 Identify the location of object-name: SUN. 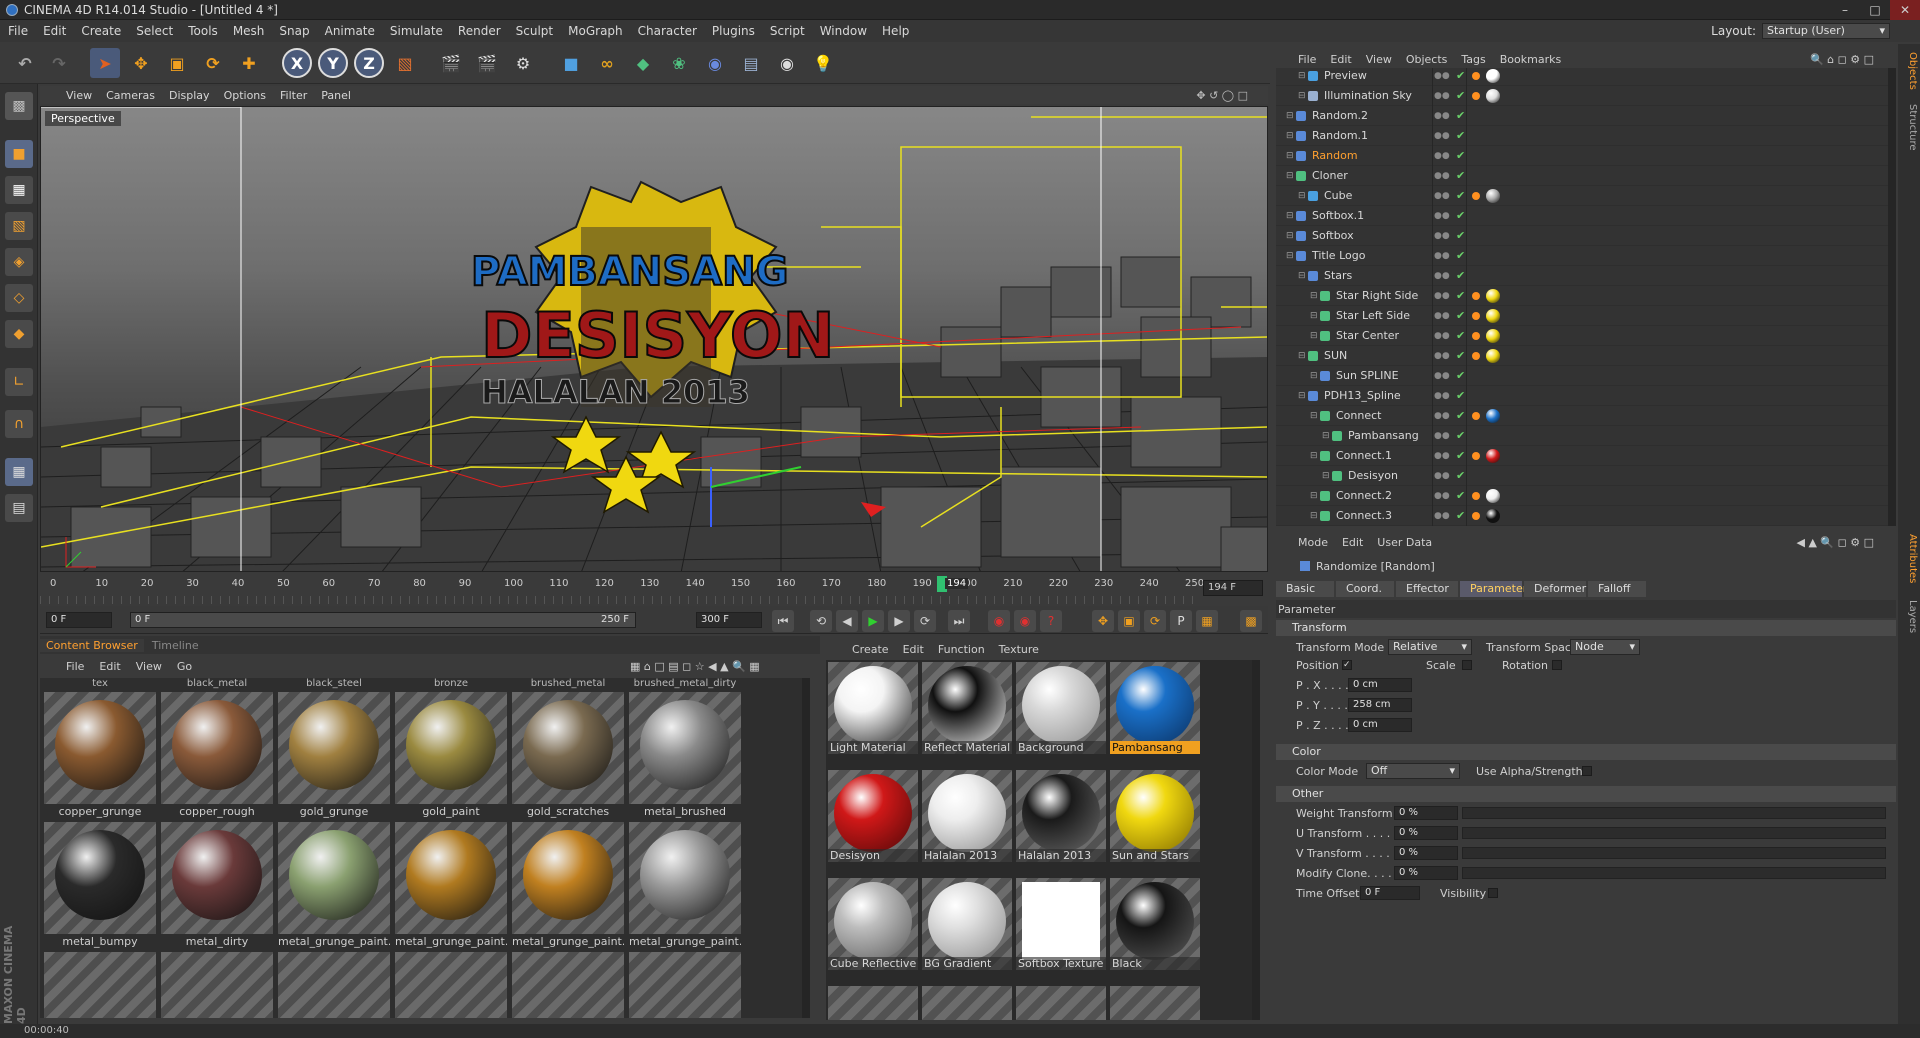
(1335, 355).